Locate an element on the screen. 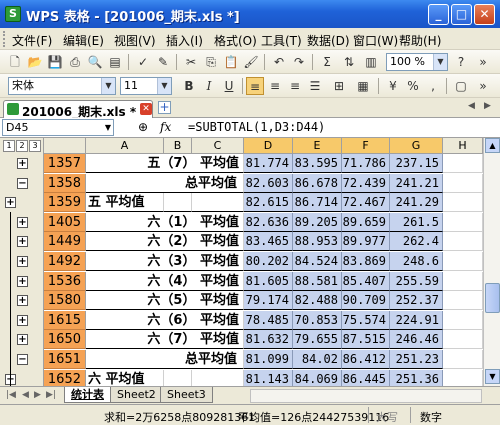  row-header: 1405 is located at coordinates (65, 222).